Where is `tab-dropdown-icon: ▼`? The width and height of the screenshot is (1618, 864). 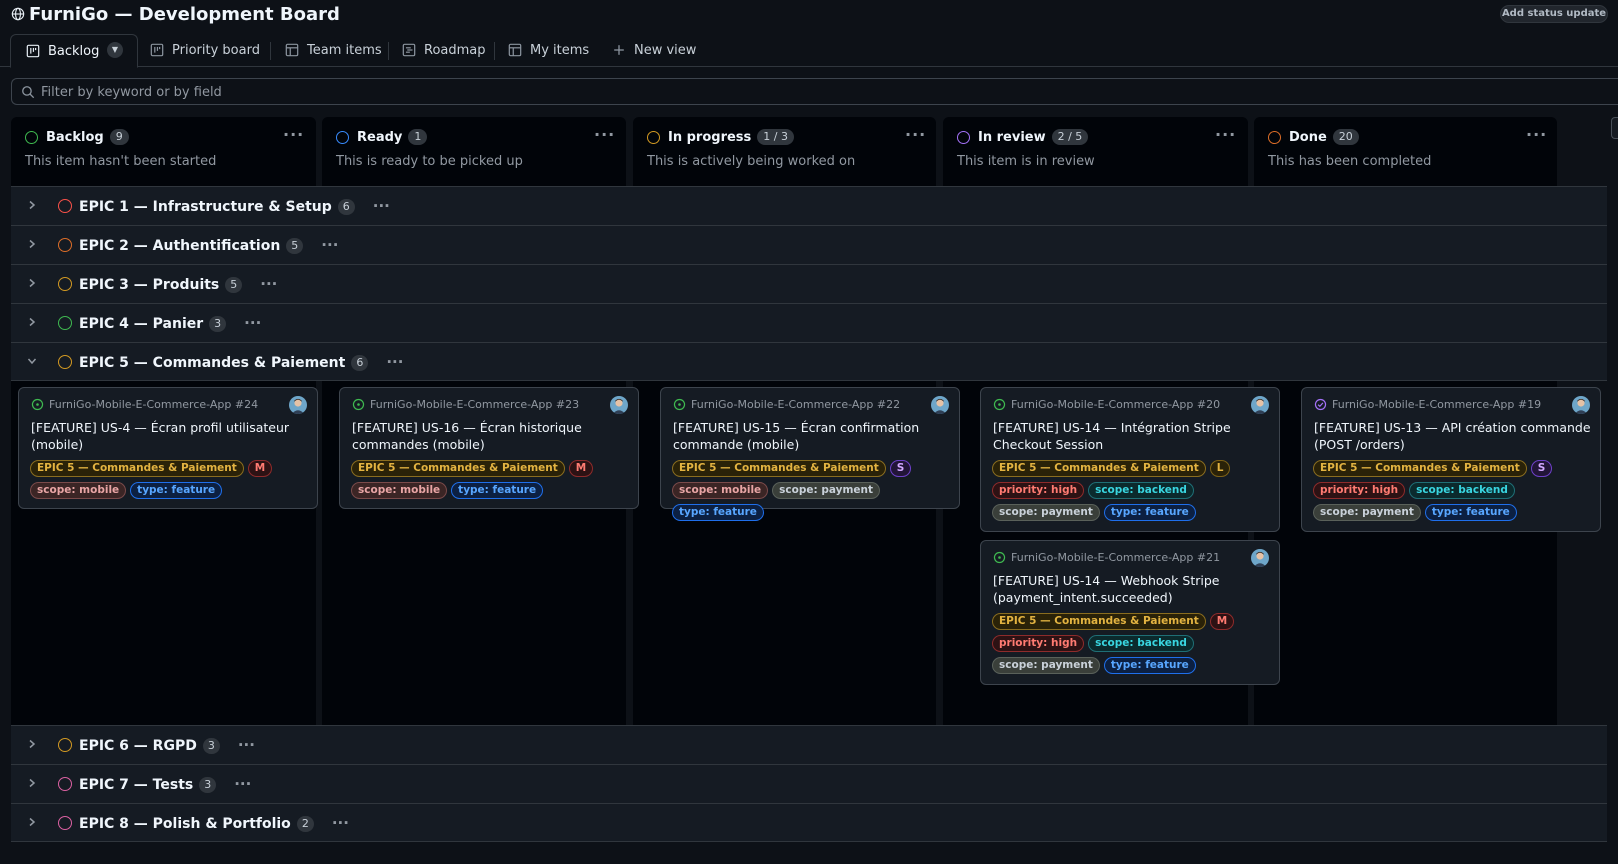
tab-dropdown-icon: ▼ is located at coordinates (115, 50).